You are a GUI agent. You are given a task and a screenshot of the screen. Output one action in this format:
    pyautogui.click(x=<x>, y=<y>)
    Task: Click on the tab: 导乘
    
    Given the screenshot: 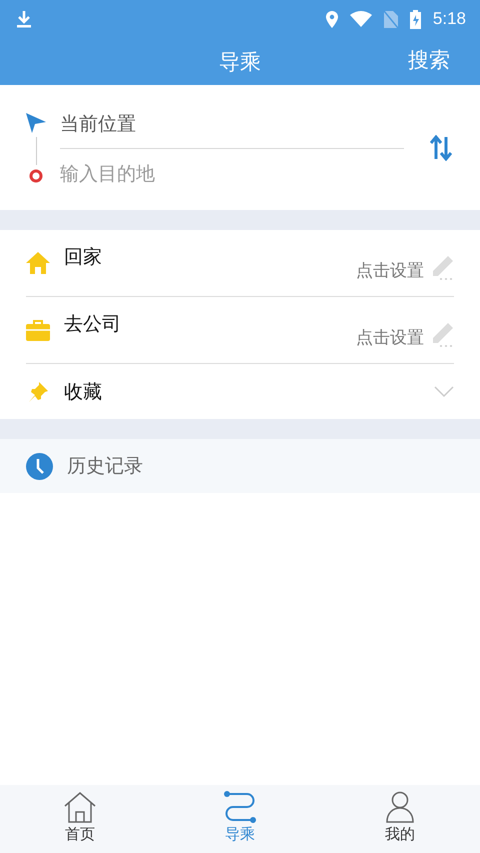 What is the action you would take?
    pyautogui.click(x=240, y=819)
    